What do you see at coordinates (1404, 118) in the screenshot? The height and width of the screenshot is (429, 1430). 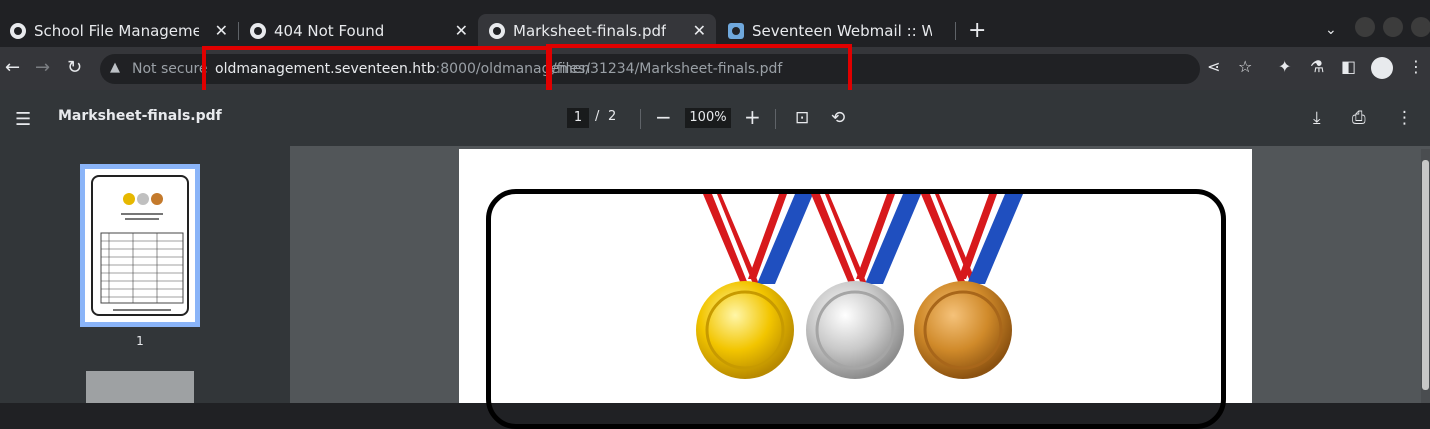 I see `pdf-more-icon: ⋮` at bounding box center [1404, 118].